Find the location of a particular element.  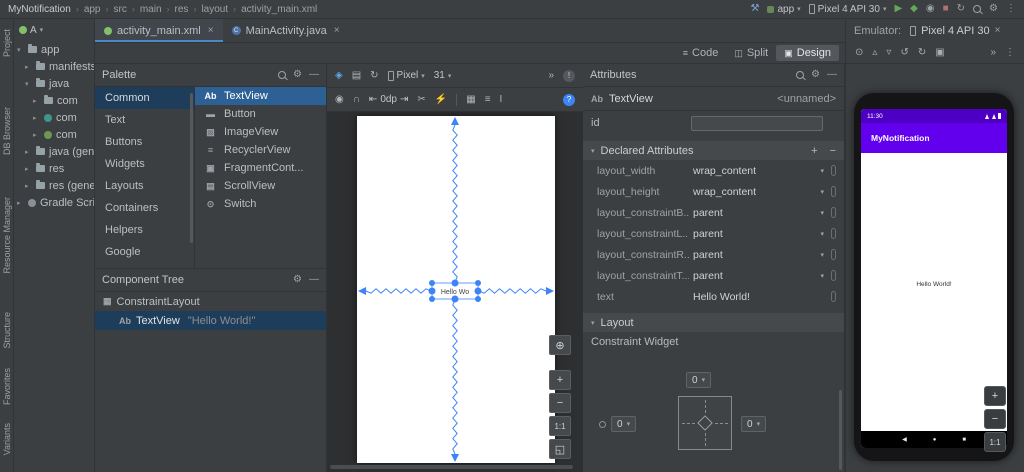

sync-button: ↻ is located at coordinates (961, 9).